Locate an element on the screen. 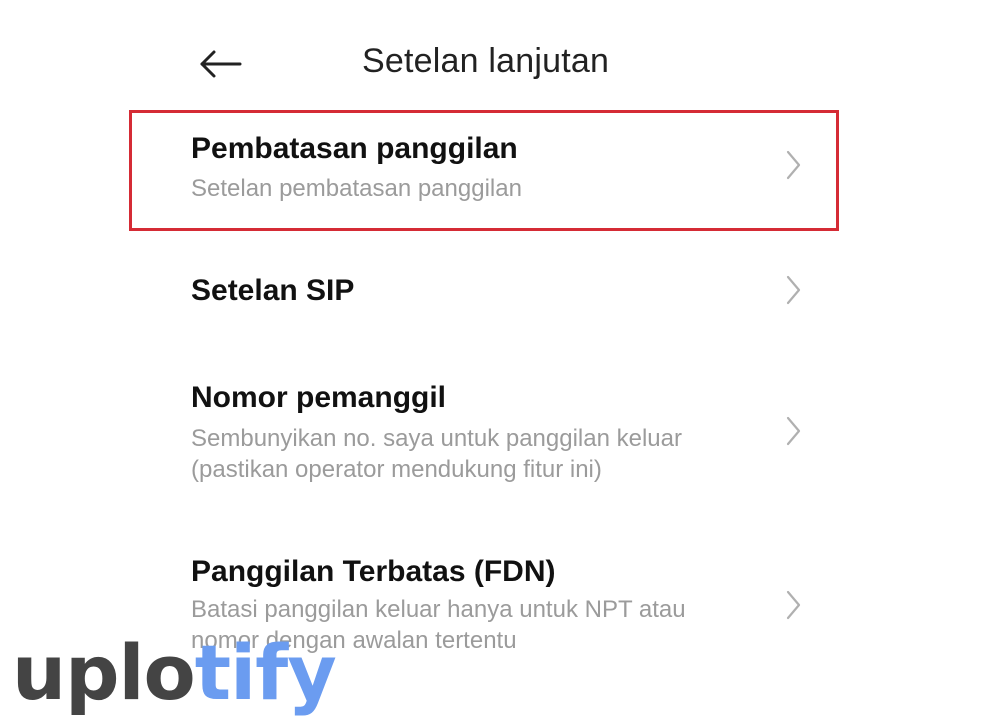 The height and width of the screenshot is (724, 1004). page-title: Setelan lanjutan is located at coordinates (486, 61).